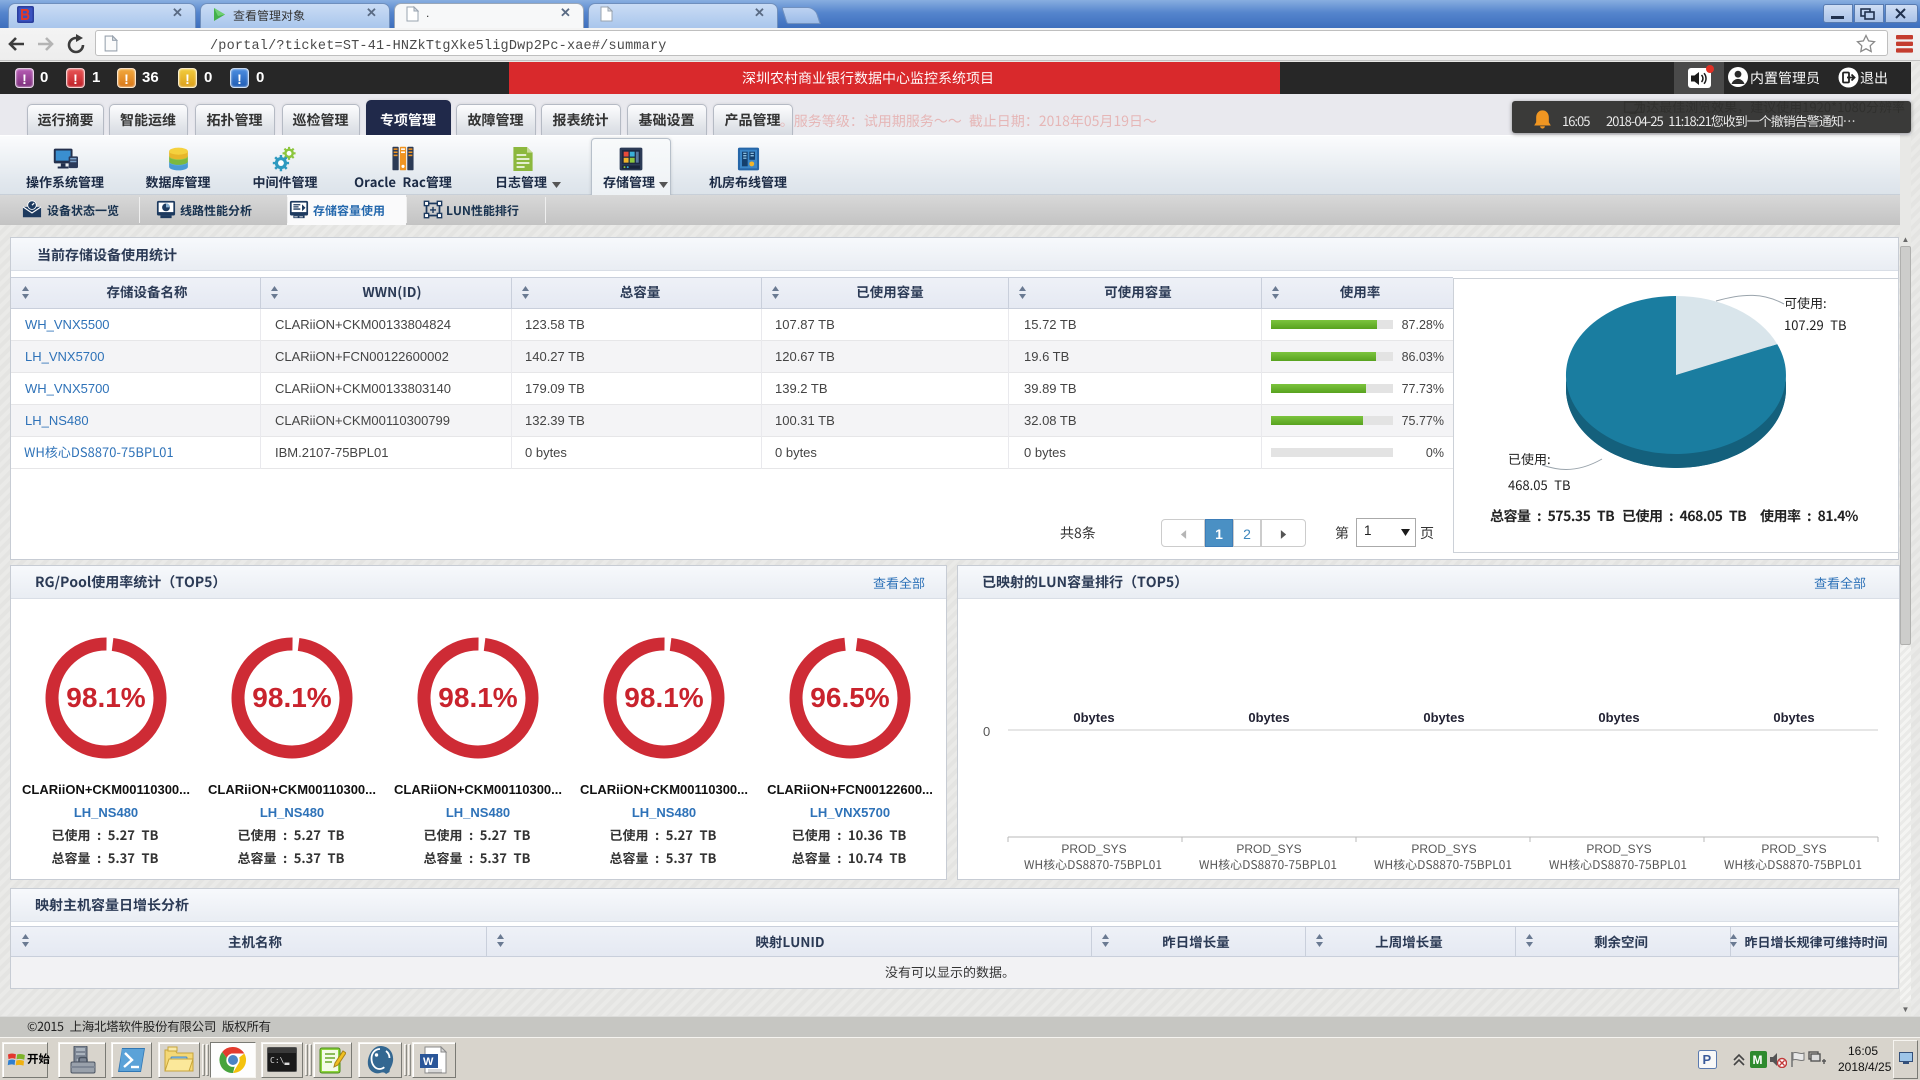  What do you see at coordinates (279, 1060) in the screenshot?
I see `svg-text: C:\▂` at bounding box center [279, 1060].